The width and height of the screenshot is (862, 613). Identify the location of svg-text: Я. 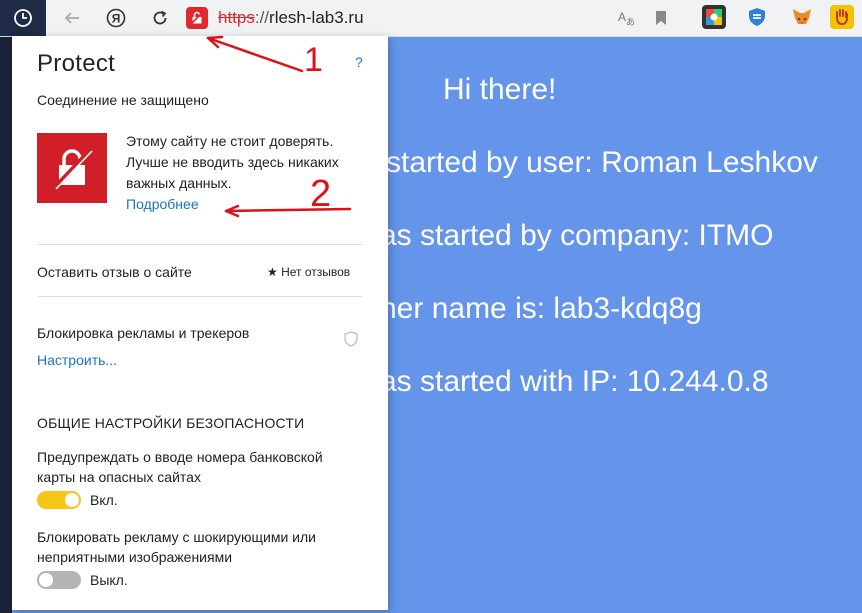
(116, 19).